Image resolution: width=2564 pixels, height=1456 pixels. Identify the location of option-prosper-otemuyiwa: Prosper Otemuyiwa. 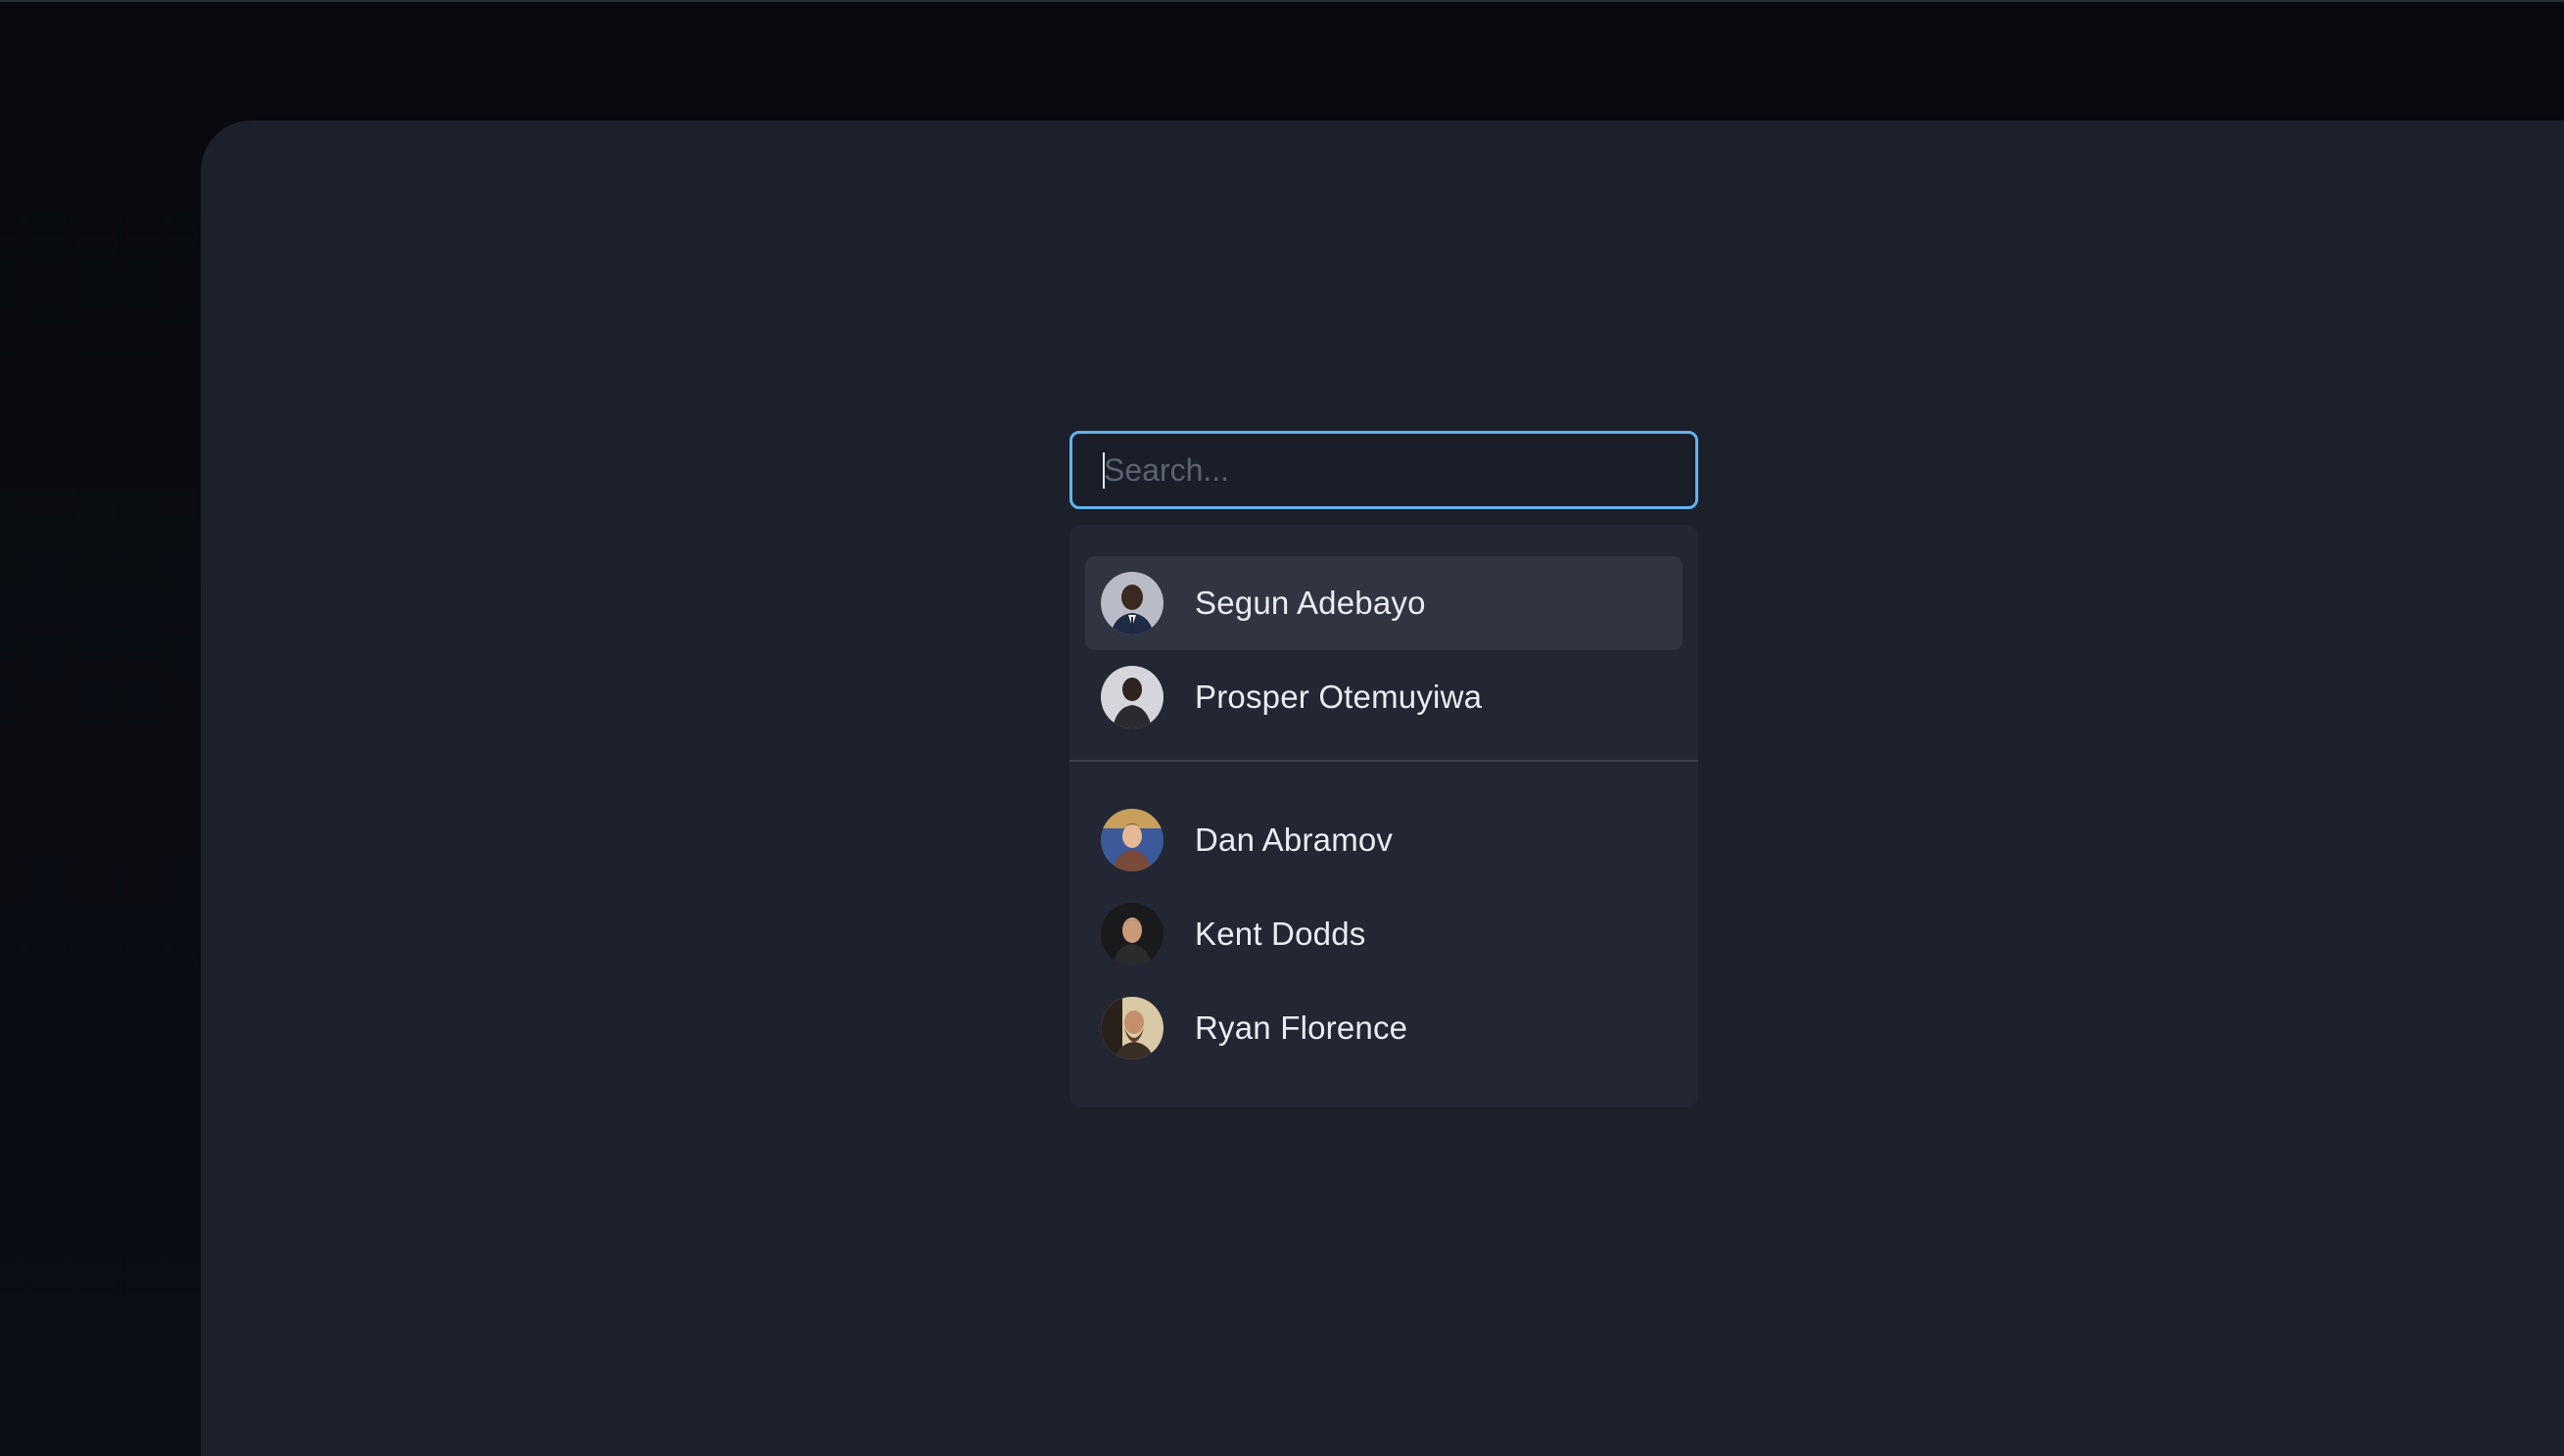
(1384, 697).